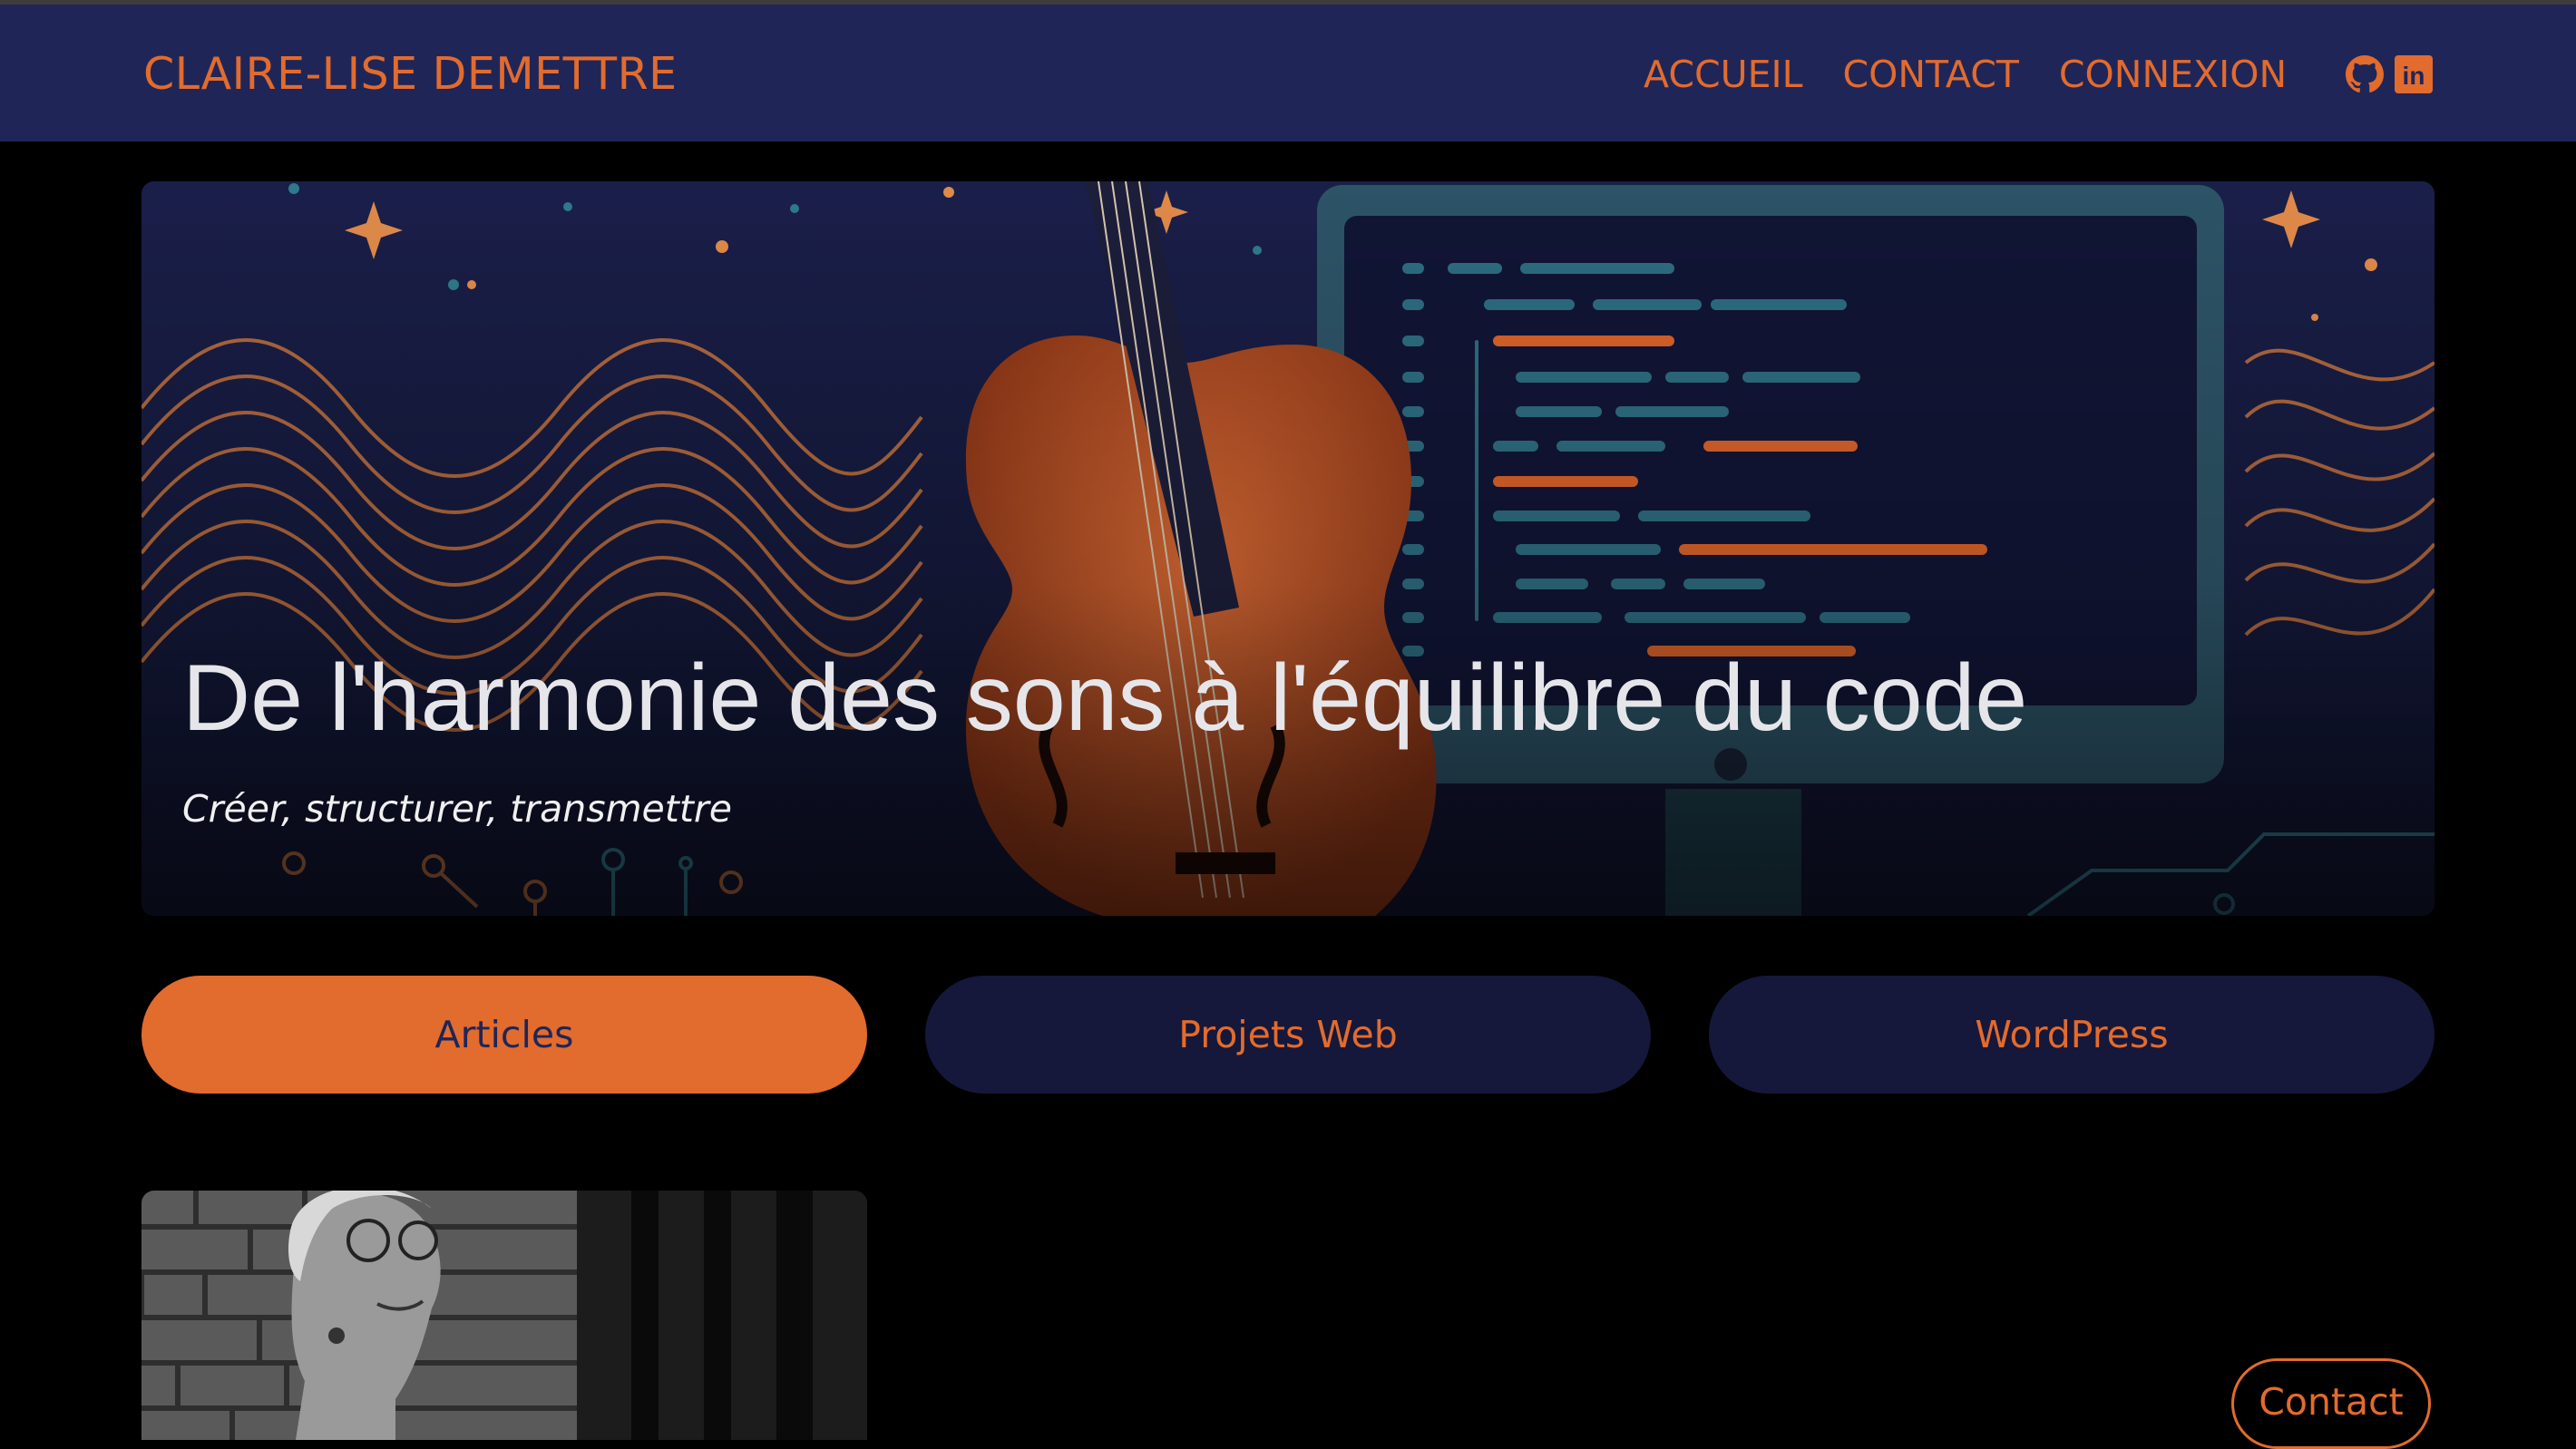 The height and width of the screenshot is (1449, 2576). I want to click on svg-text: in, so click(2414, 76).